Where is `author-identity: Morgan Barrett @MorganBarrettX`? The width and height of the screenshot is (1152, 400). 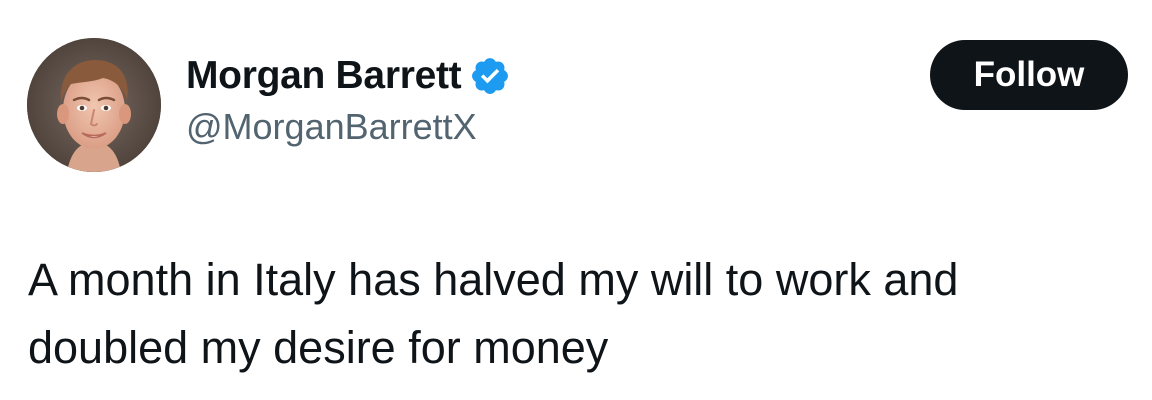 author-identity: Morgan Barrett @MorganBarrettX is located at coordinates (348, 100).